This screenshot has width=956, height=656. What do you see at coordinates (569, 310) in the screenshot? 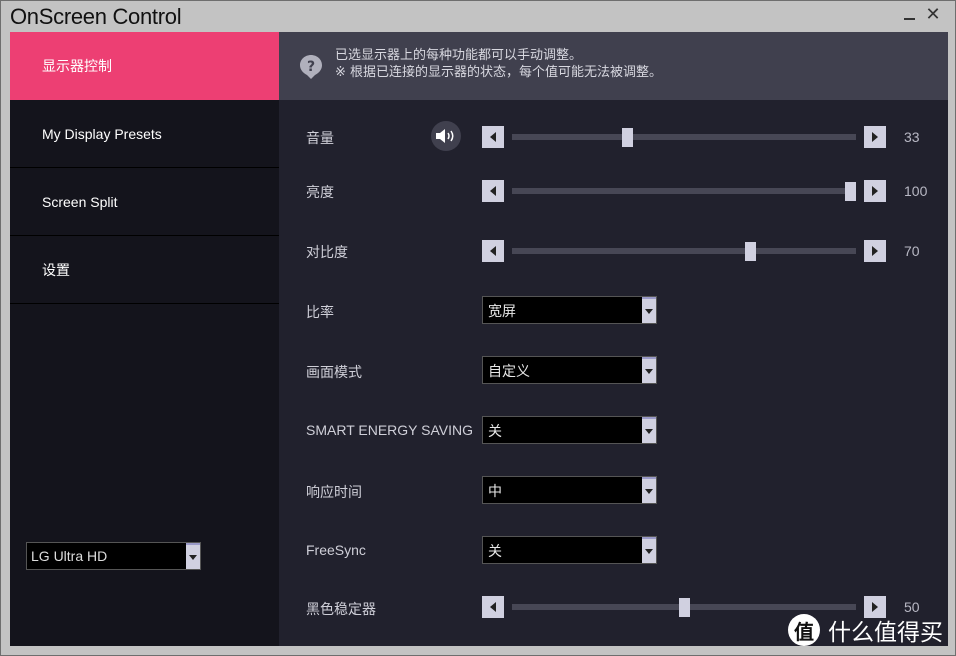
I see `ratio-select: 宽屏` at bounding box center [569, 310].